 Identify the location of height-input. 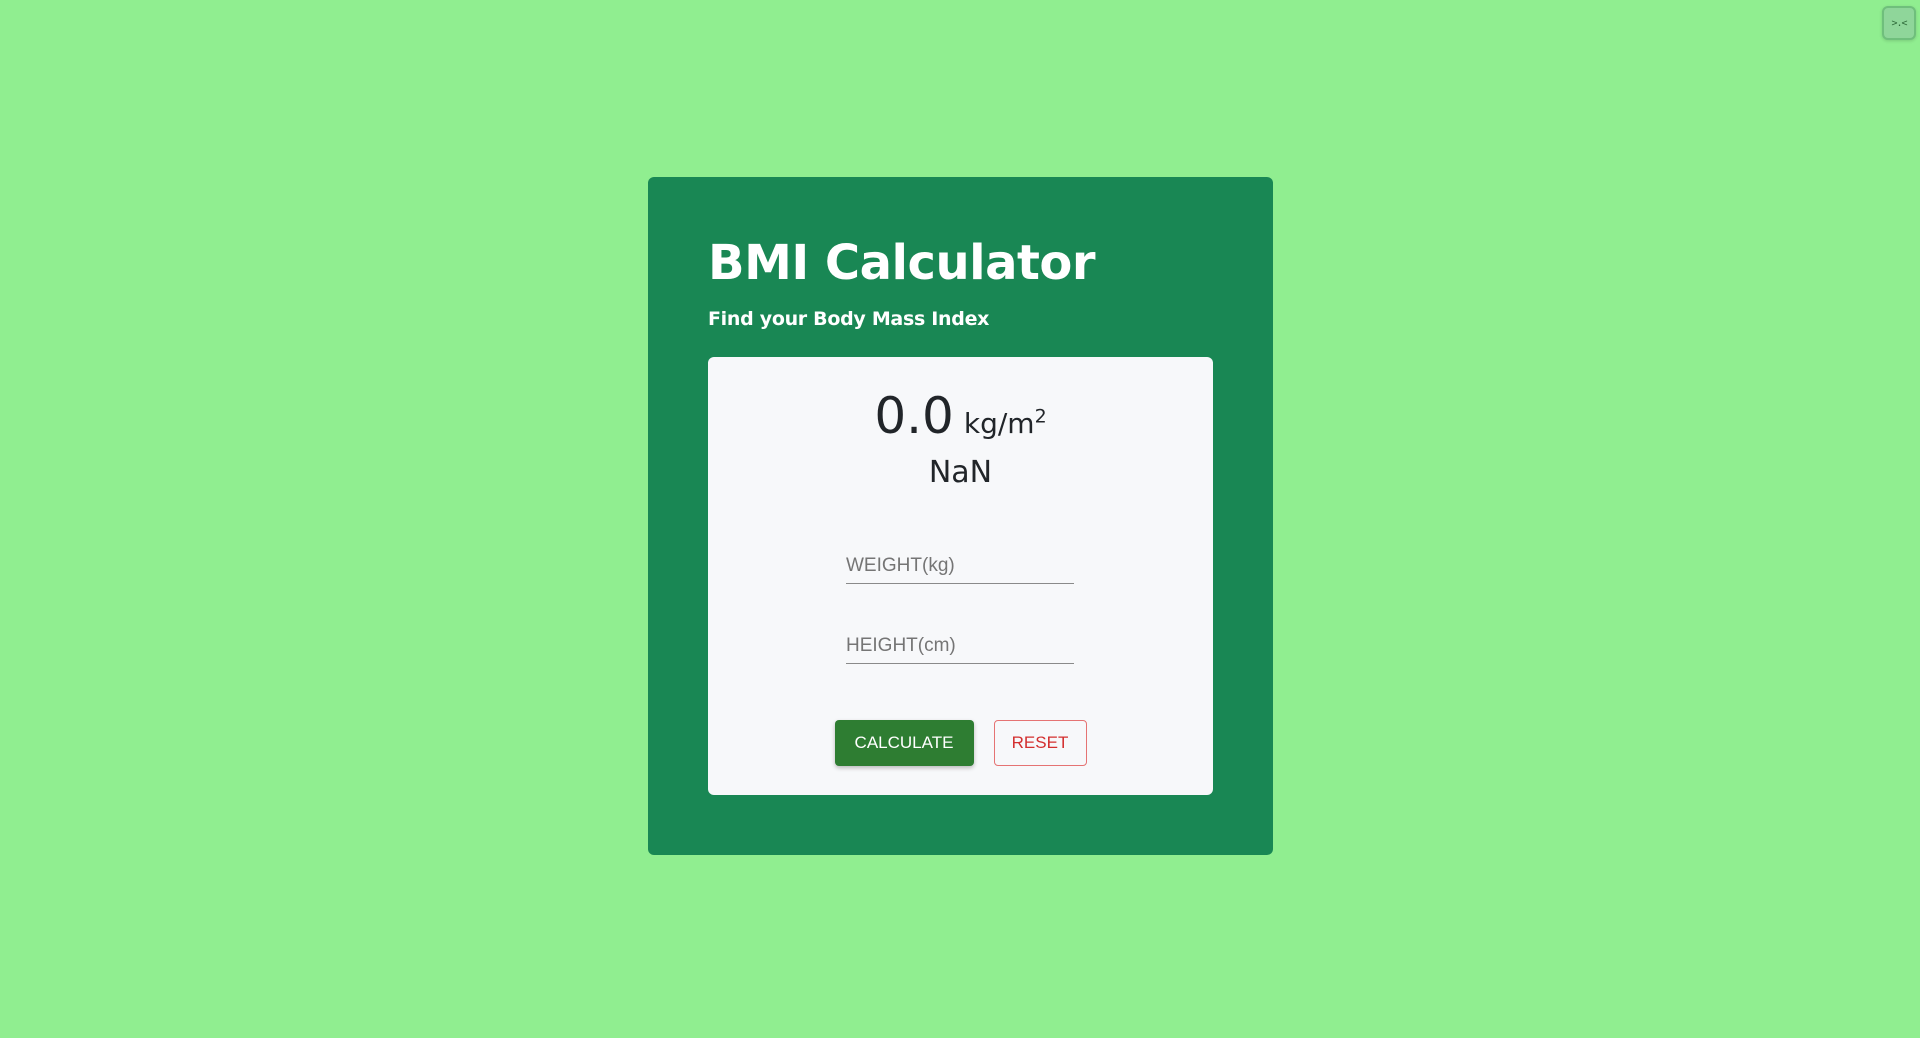
(960, 646).